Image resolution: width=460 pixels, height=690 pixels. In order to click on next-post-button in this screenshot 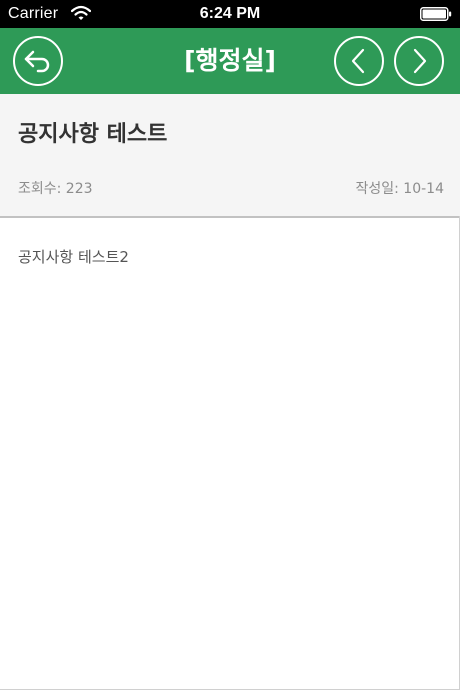, I will do `click(419, 61)`.